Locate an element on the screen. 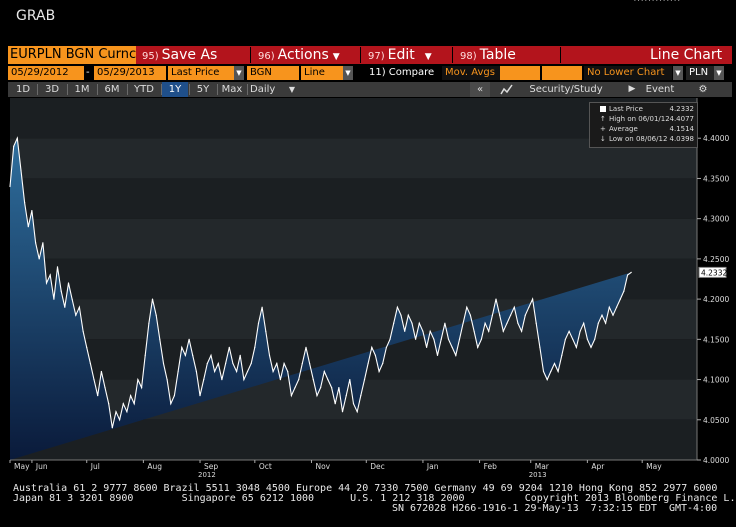 Image resolution: width=736 pixels, height=527 pixels. legend-low-label: Low on 08/06/12 is located at coordinates (638, 139).